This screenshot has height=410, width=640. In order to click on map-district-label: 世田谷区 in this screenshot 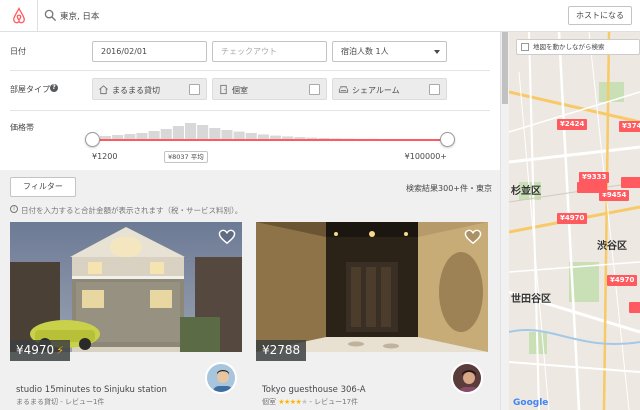, I will do `click(531, 299)`.